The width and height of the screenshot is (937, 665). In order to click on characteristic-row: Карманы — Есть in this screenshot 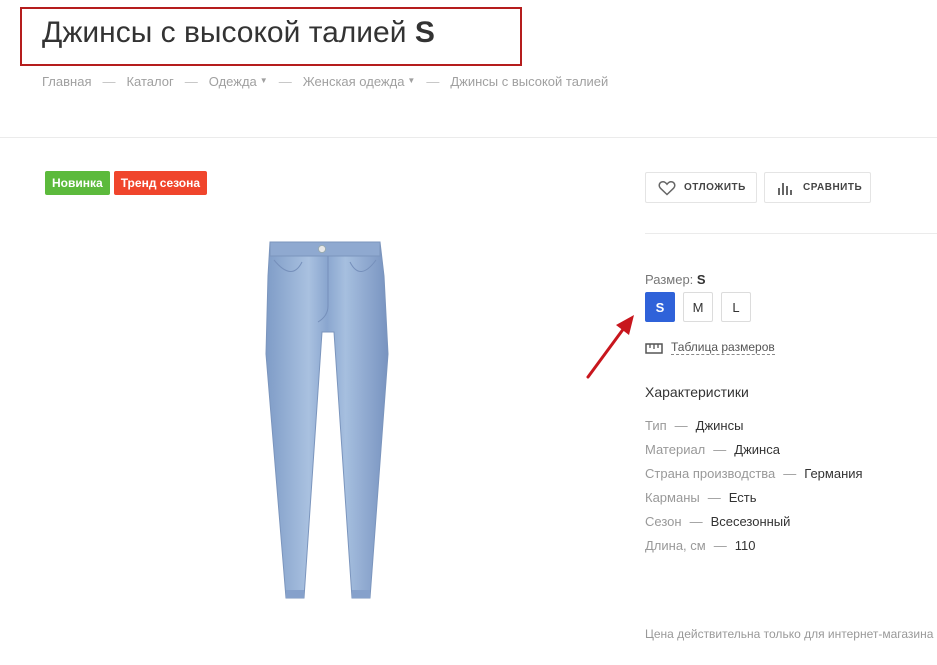, I will do `click(754, 502)`.